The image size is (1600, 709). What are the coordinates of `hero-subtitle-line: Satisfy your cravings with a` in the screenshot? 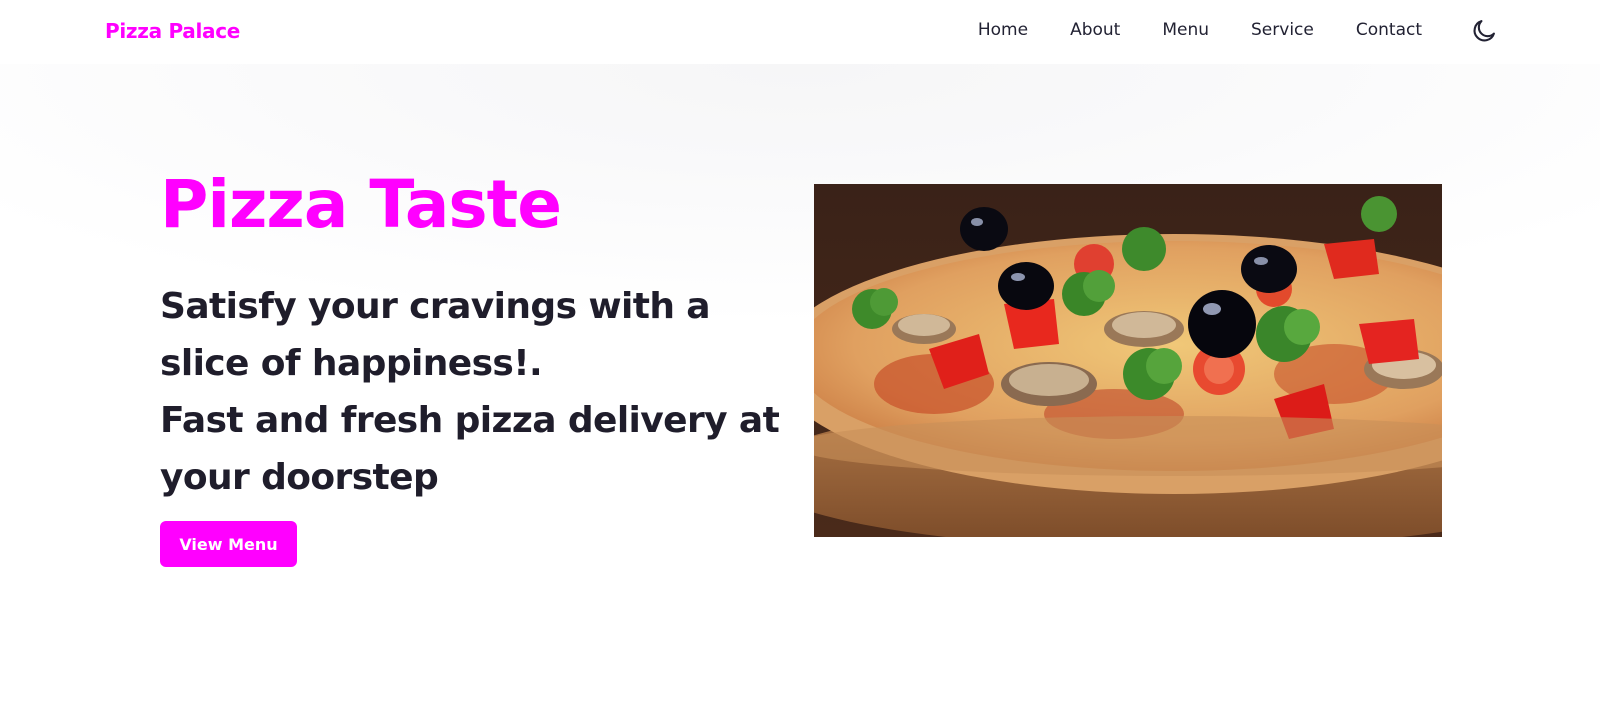 It's located at (435, 306).